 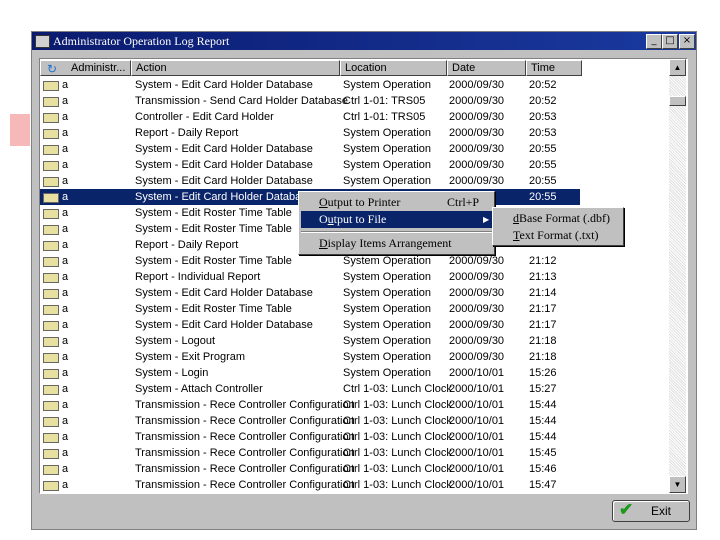 I want to click on cell-time: 21:18, so click(x=543, y=341).